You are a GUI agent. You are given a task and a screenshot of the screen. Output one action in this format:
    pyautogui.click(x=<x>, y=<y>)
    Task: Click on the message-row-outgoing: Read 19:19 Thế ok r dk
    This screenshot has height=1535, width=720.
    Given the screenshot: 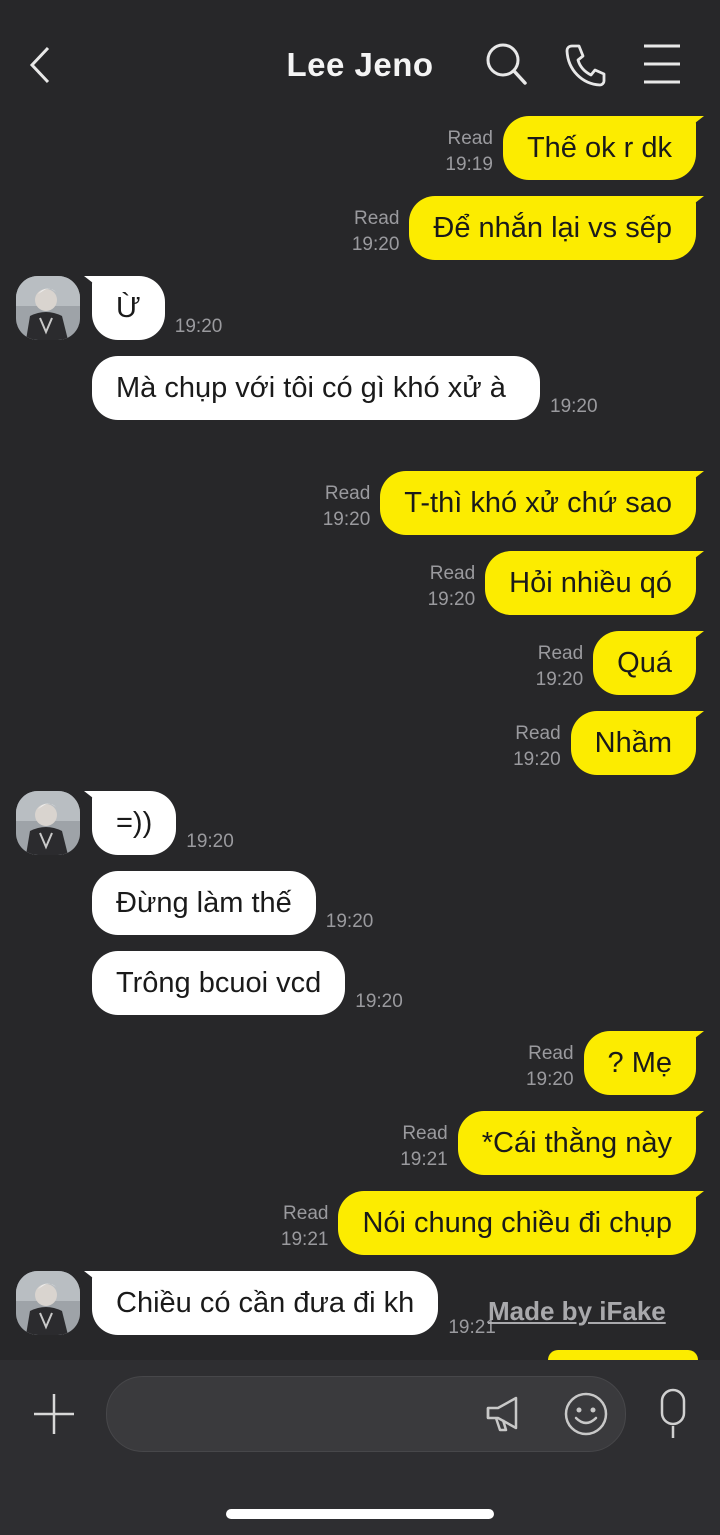 What is the action you would take?
    pyautogui.click(x=574, y=148)
    